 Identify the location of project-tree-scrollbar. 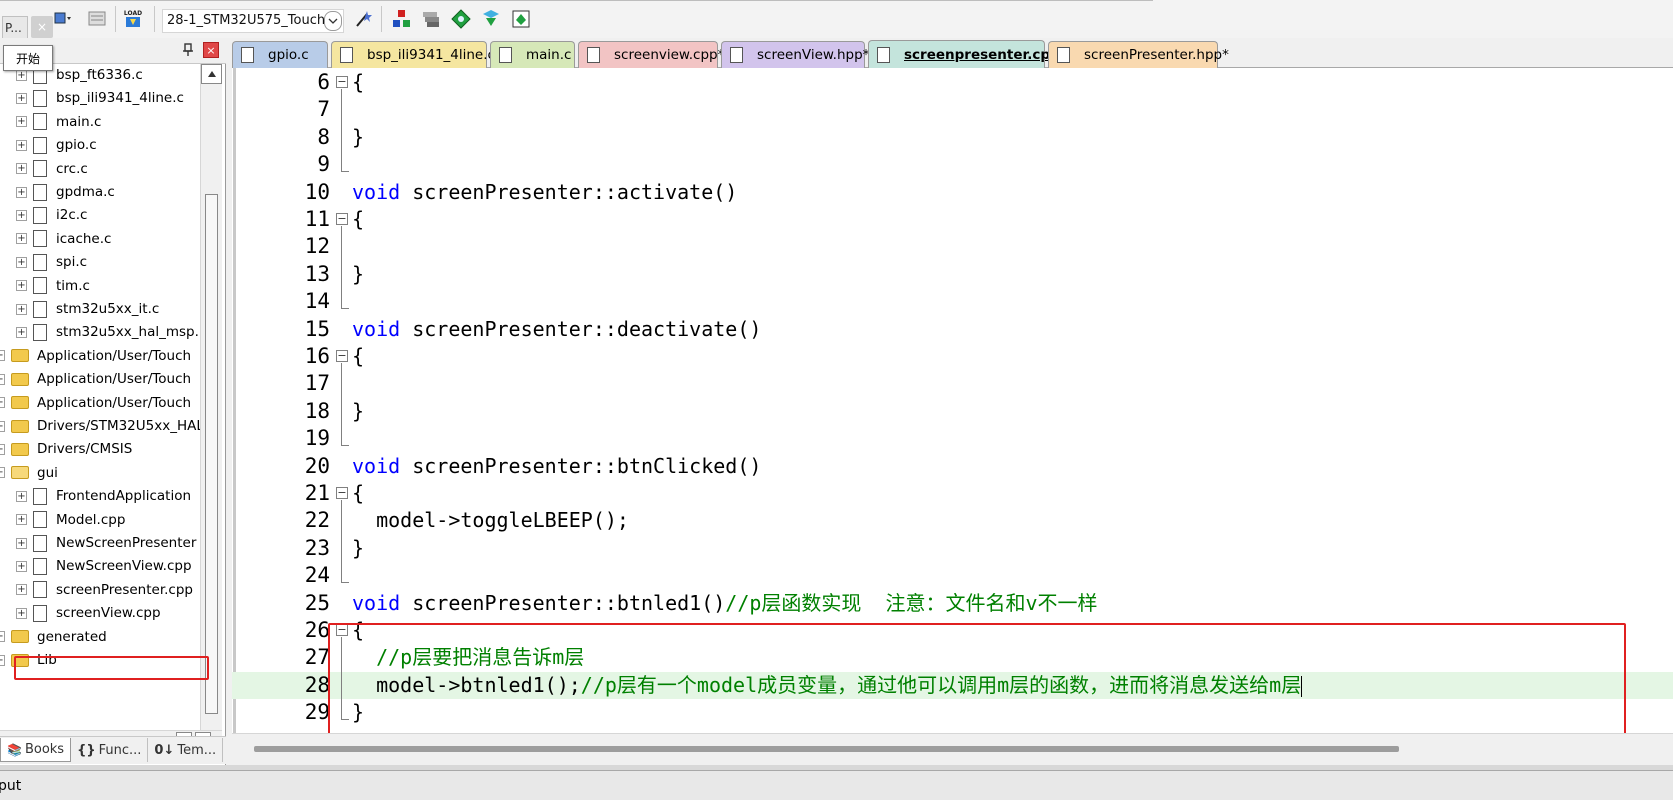
(211, 406).